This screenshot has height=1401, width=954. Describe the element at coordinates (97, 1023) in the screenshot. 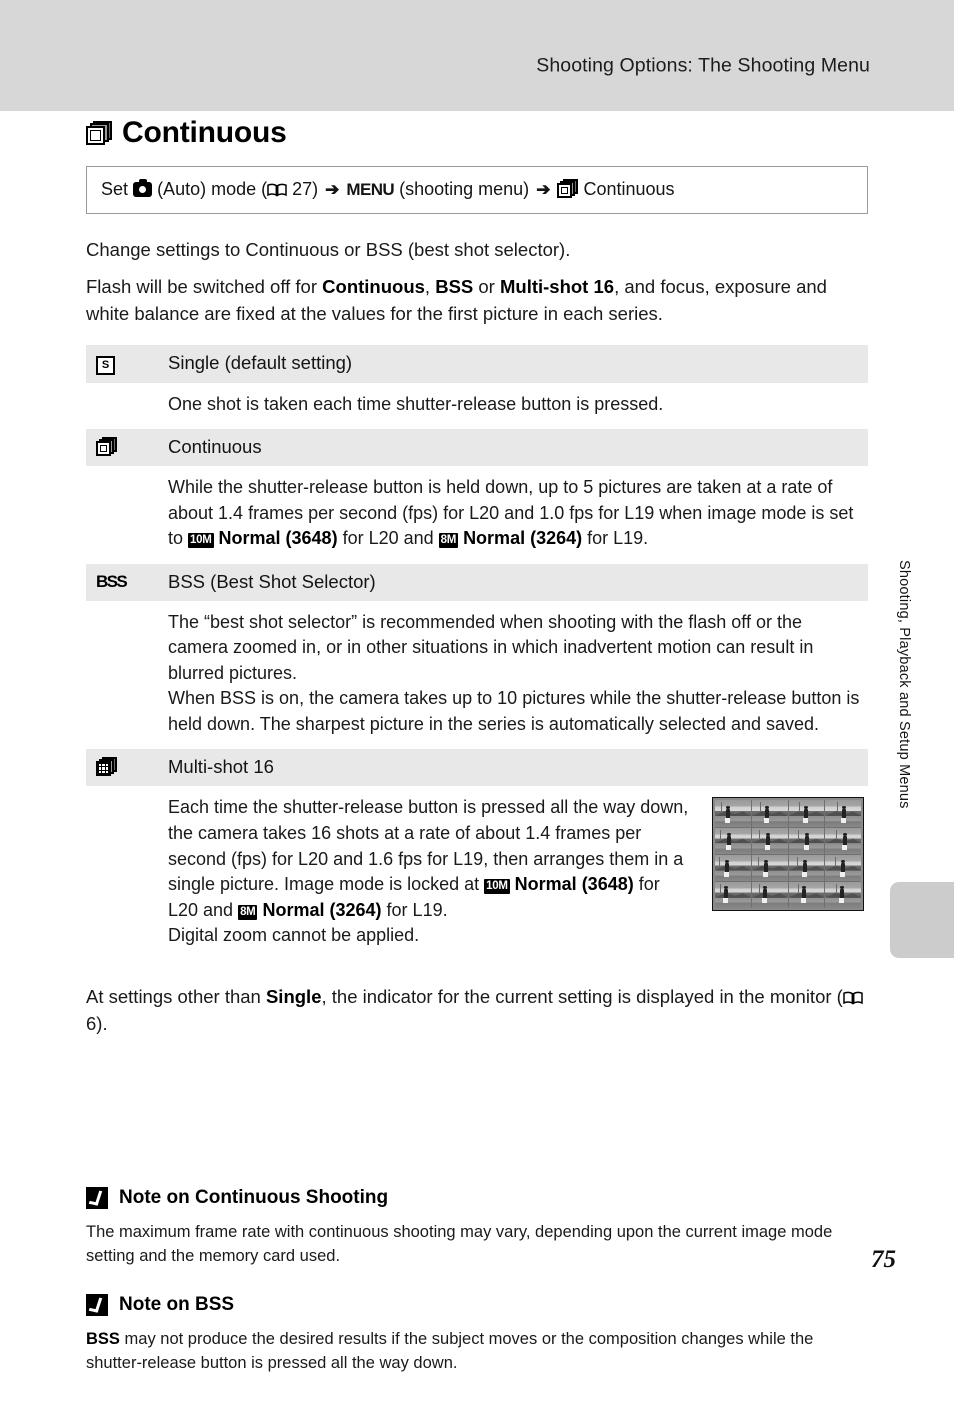

I see `after-page-ref: 6).` at that location.